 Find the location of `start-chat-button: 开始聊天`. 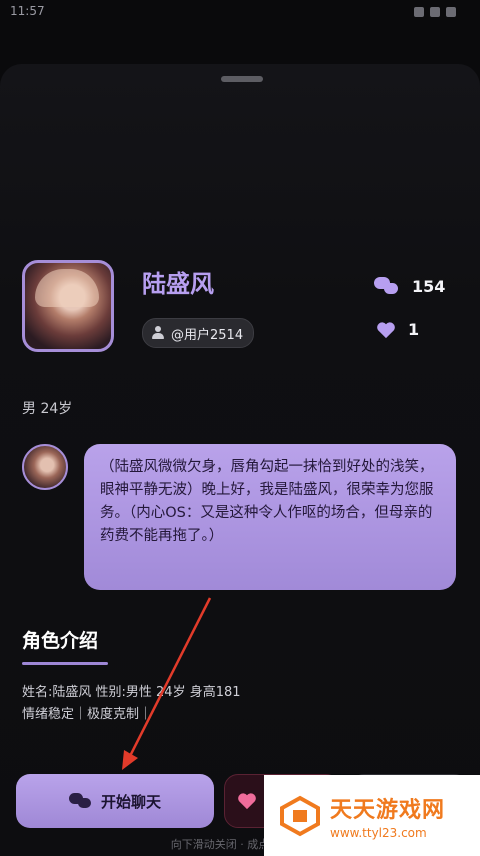

start-chat-button: 开始聊天 is located at coordinates (115, 801).